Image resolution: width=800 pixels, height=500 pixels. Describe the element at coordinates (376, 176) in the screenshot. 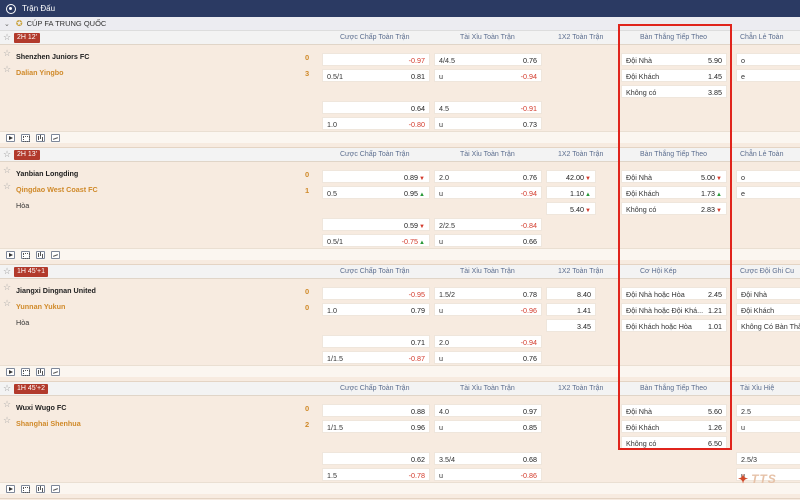

I see `handicap-odds-cell: 0.89▼` at that location.